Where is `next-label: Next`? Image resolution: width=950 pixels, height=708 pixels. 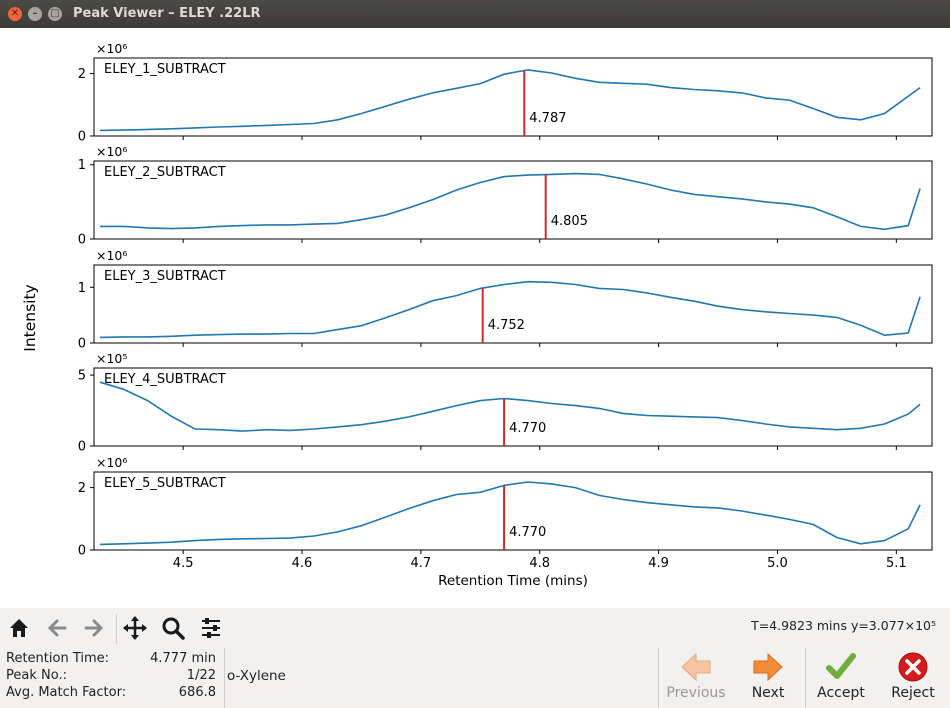 next-label: Next is located at coordinates (768, 693).